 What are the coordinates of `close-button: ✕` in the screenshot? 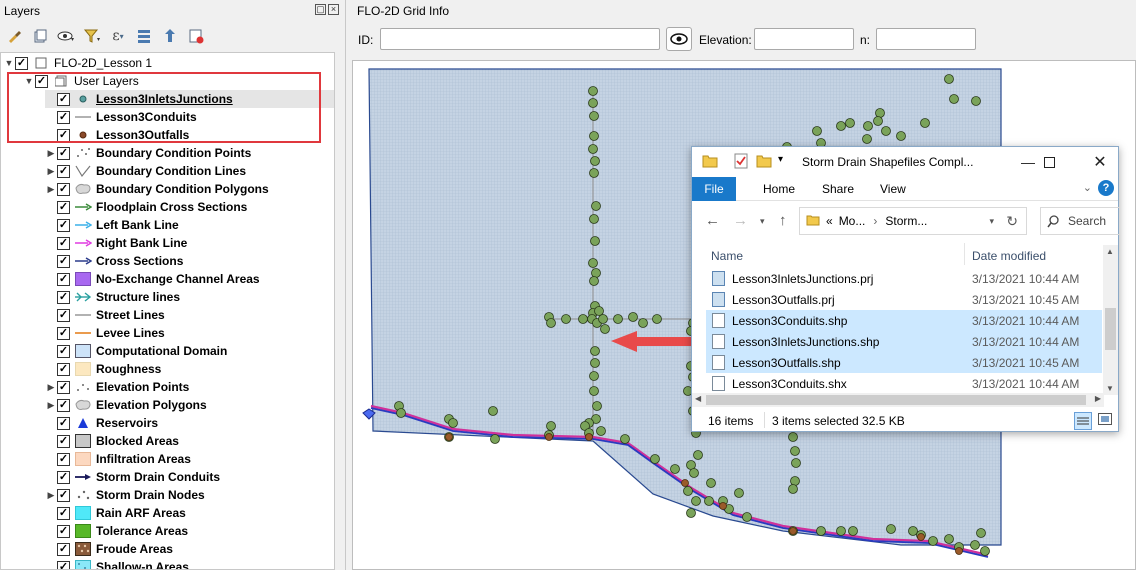 It's located at (1100, 162).